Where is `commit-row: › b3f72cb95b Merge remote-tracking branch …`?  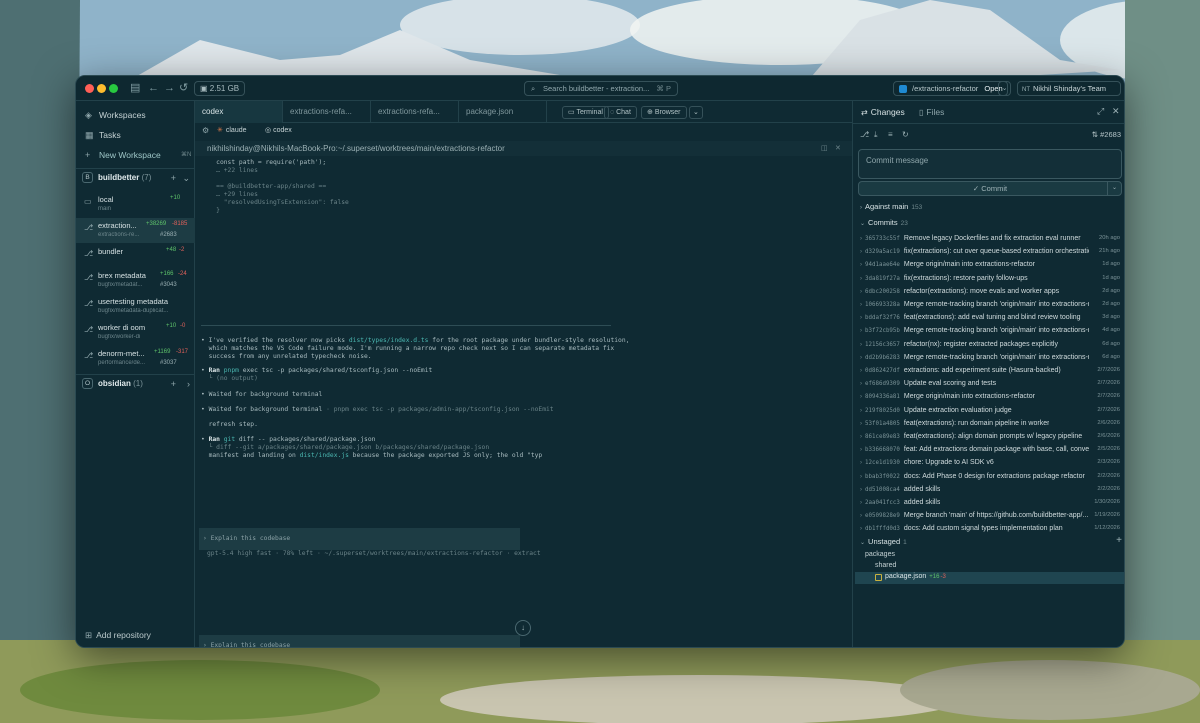
commit-row: › b3f72cb95b Merge remote-tracking branch … is located at coordinates (991, 330).